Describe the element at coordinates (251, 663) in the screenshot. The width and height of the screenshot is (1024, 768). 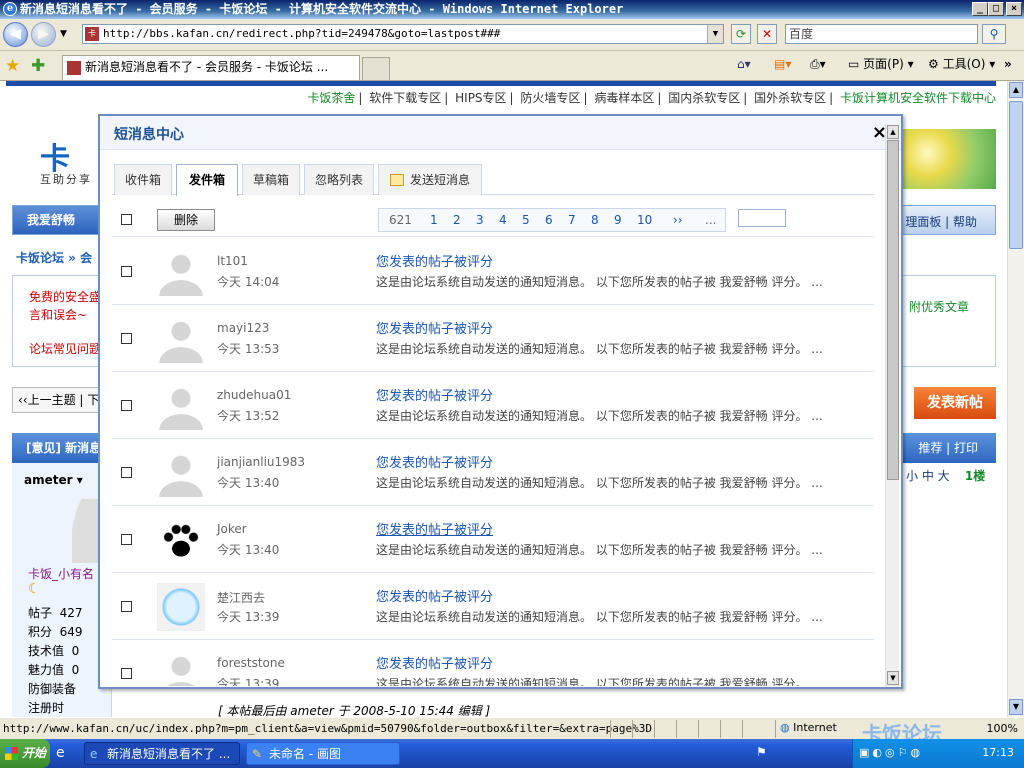
I see `message-user: foreststone` at that location.